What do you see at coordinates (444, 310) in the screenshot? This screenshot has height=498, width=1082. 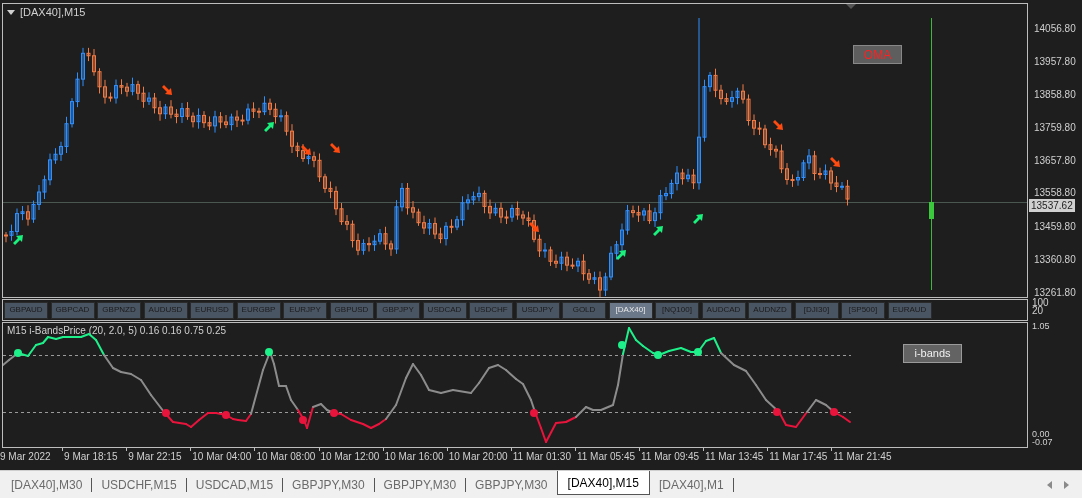 I see `symbol-button: USDCAD` at bounding box center [444, 310].